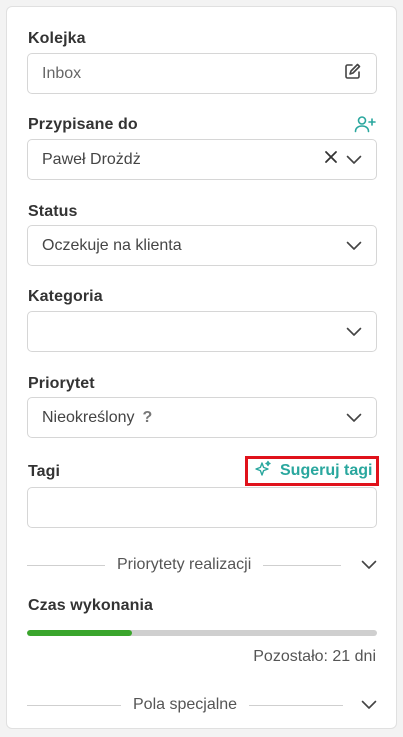 This screenshot has height=737, width=403. Describe the element at coordinates (61, 383) in the screenshot. I see `priority-label: Priorytet` at that location.